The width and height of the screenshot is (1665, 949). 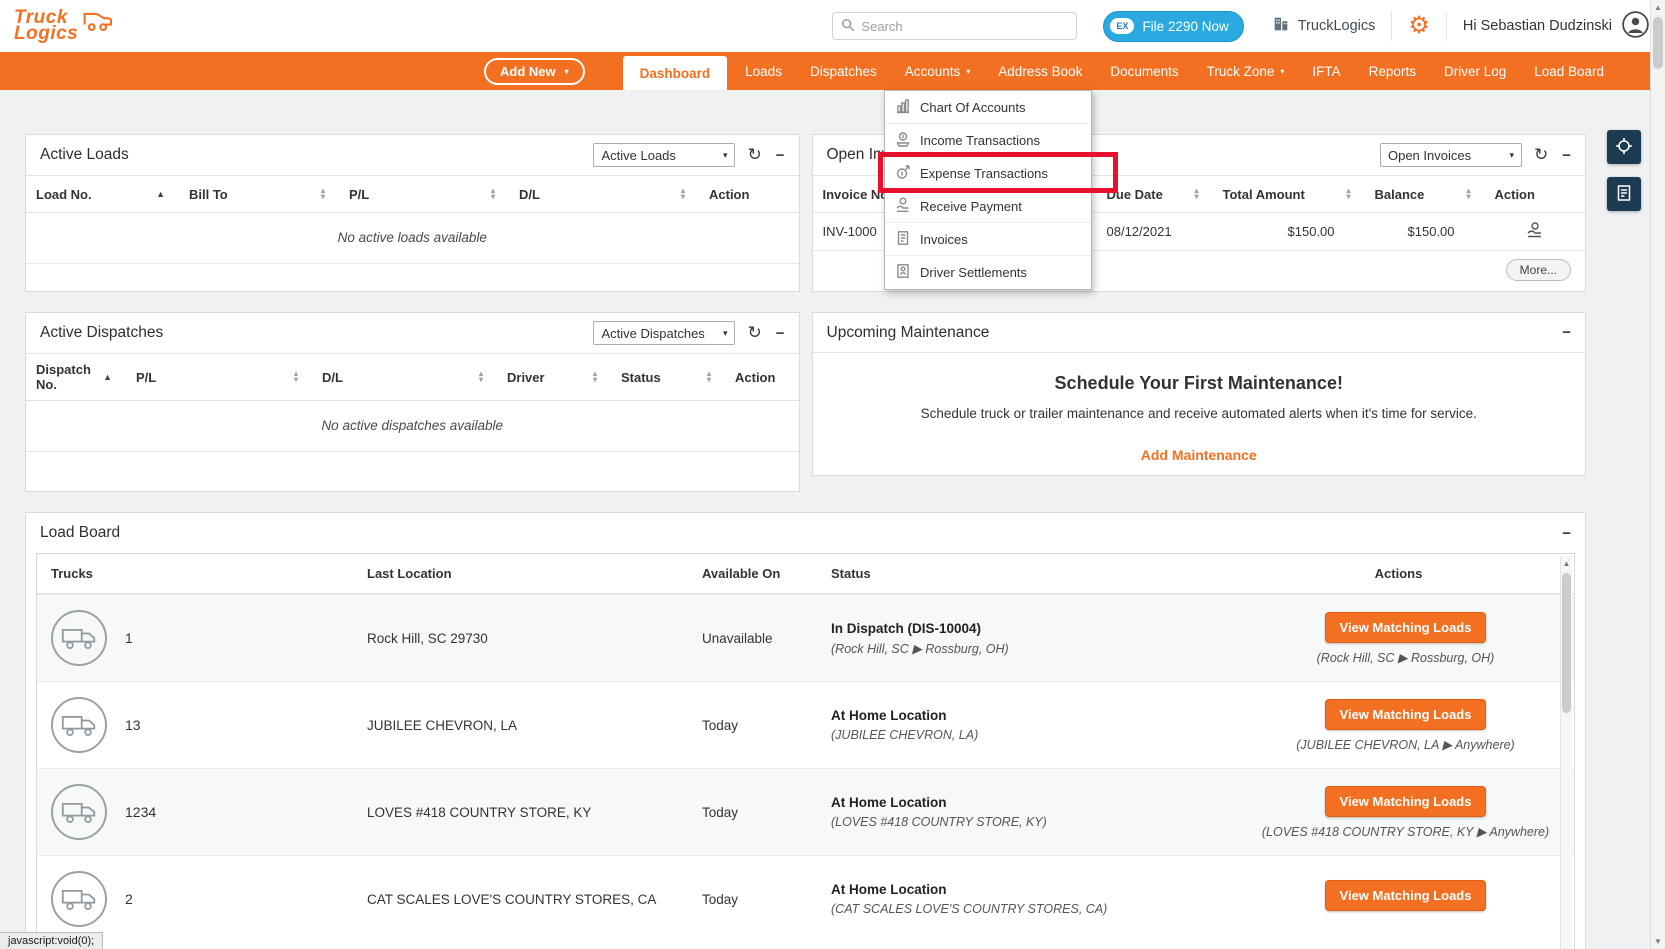 I want to click on column-header-bill-to: Bill To ▴ ▾, so click(x=259, y=194).